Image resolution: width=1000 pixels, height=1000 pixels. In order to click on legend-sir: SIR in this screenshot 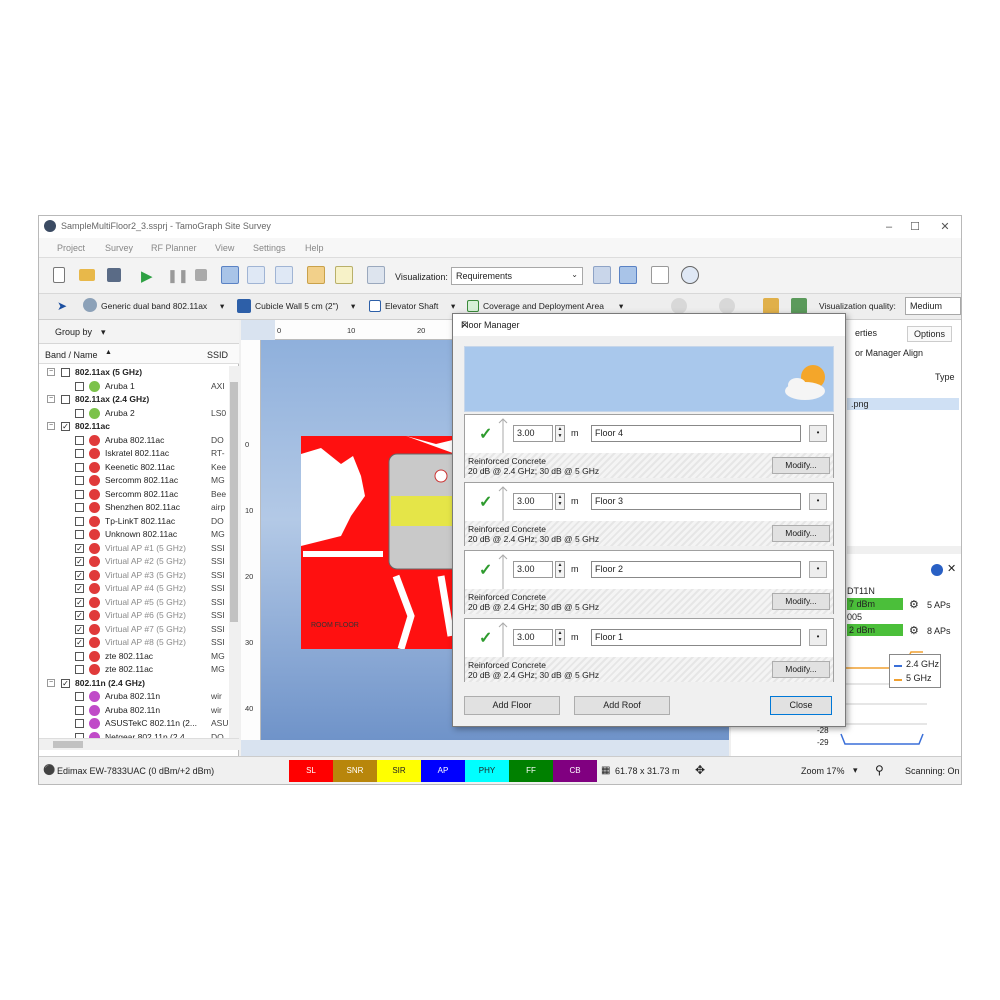, I will do `click(399, 771)`.